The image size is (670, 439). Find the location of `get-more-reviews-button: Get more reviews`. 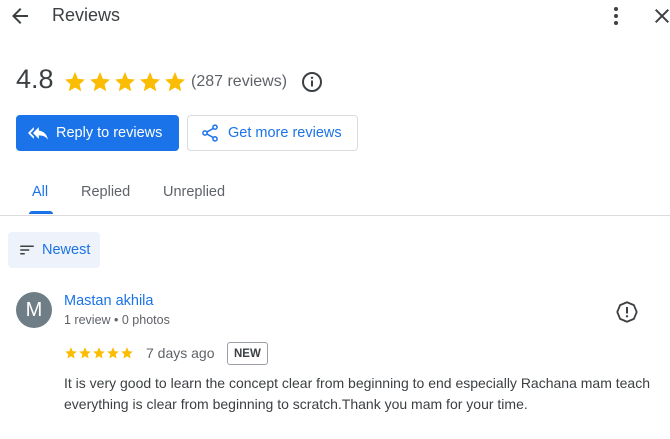

get-more-reviews-button: Get more reviews is located at coordinates (272, 133).